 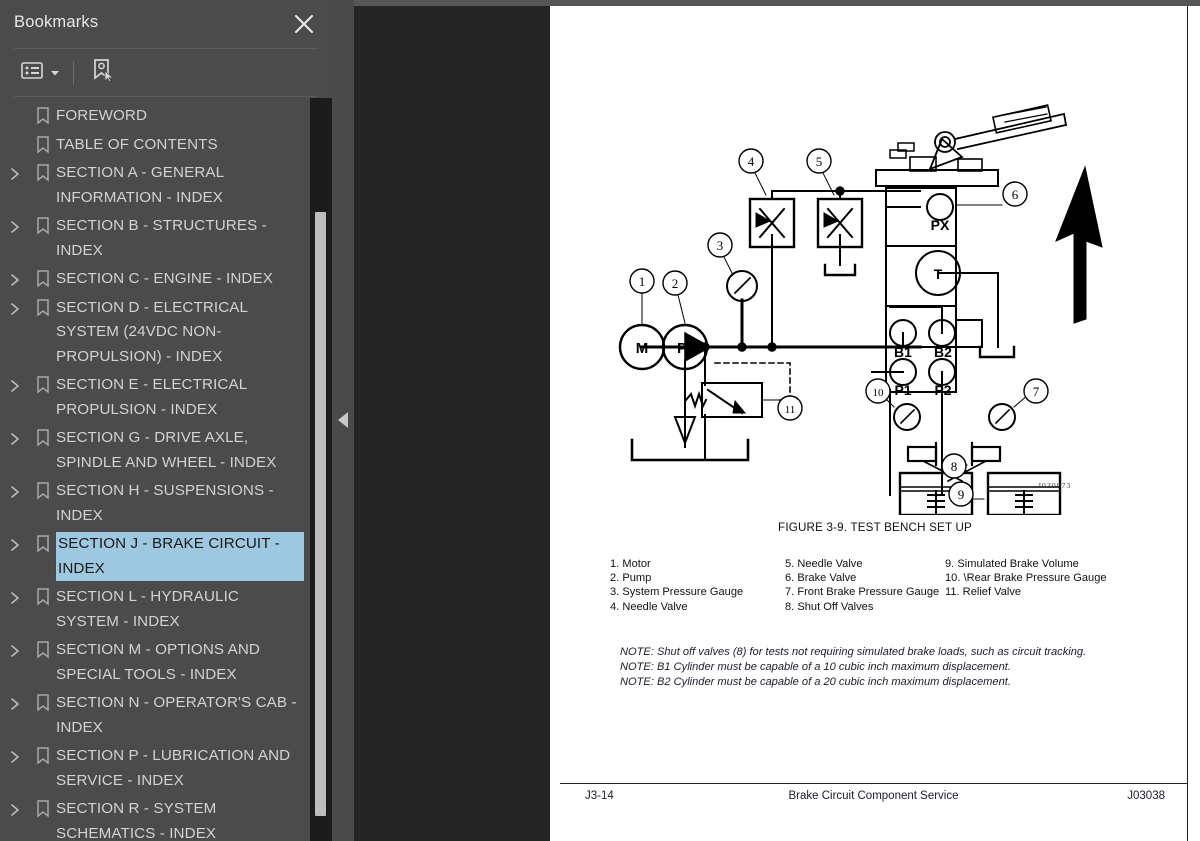 What do you see at coordinates (983, 592) in the screenshot?
I see `legend-entry: 11. Relief Valve` at bounding box center [983, 592].